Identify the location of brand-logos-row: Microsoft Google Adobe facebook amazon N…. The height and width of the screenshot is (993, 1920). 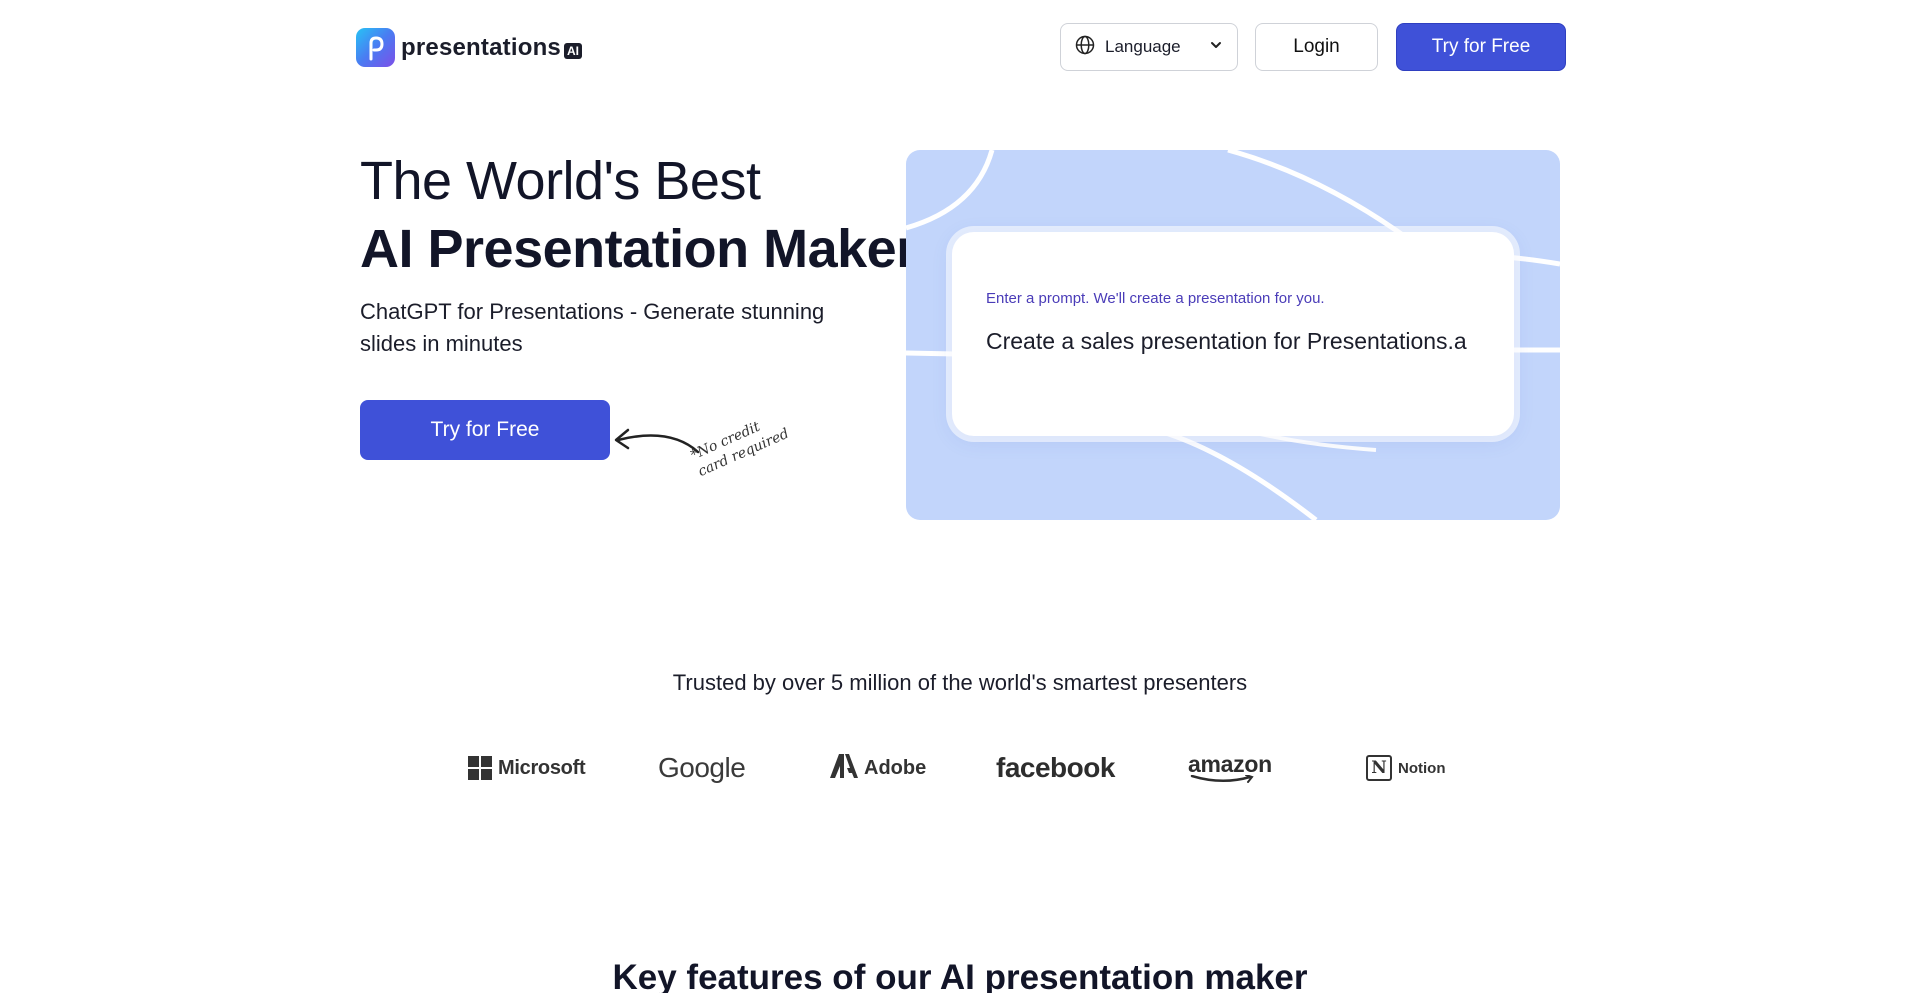
(960, 768).